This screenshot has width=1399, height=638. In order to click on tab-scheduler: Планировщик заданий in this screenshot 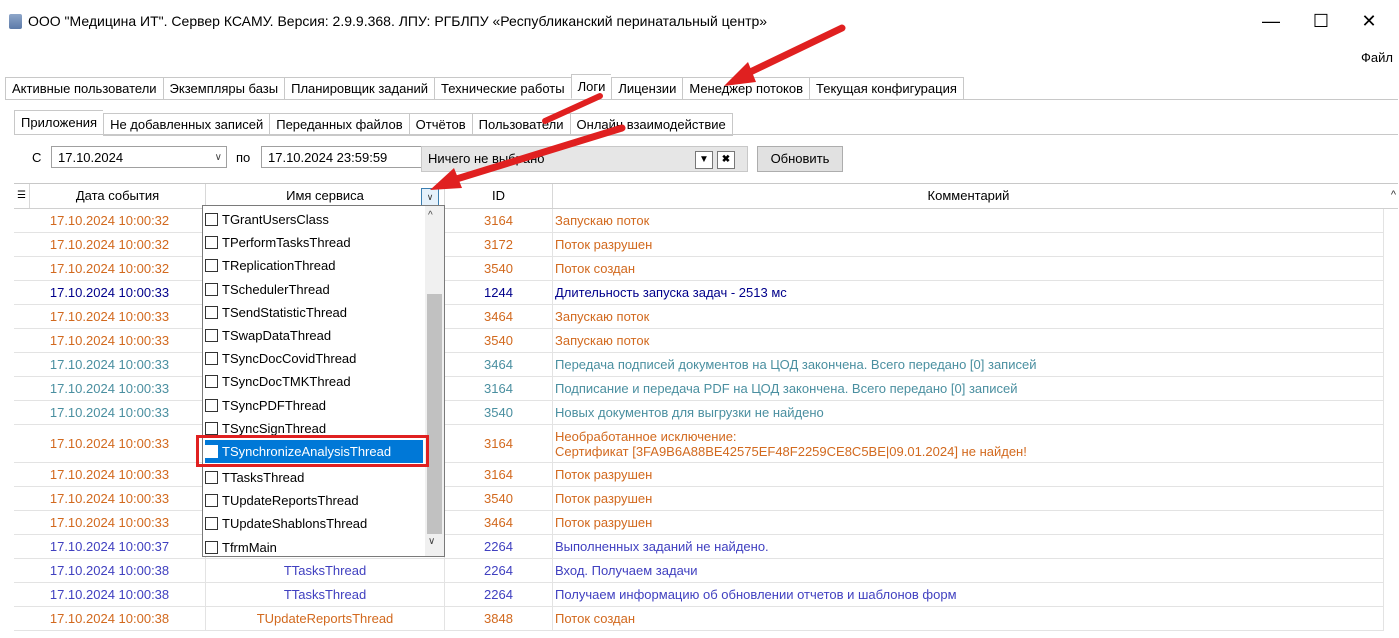, I will do `click(359, 88)`.